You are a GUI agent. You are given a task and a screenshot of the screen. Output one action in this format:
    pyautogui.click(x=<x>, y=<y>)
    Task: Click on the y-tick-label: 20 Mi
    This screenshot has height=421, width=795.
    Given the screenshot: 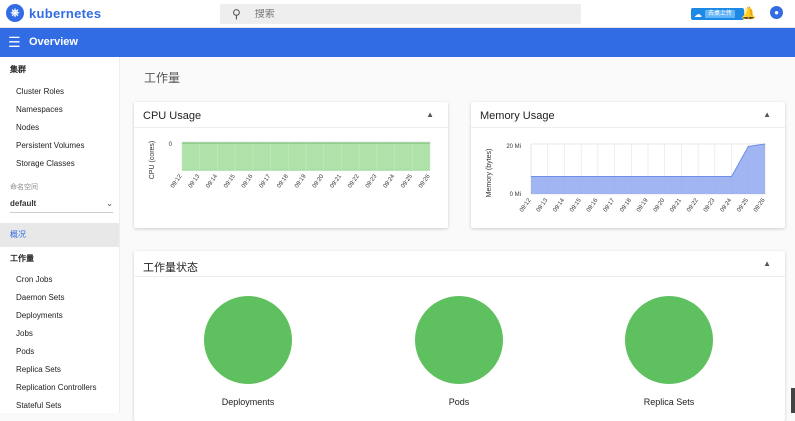 What is the action you would take?
    pyautogui.click(x=513, y=147)
    